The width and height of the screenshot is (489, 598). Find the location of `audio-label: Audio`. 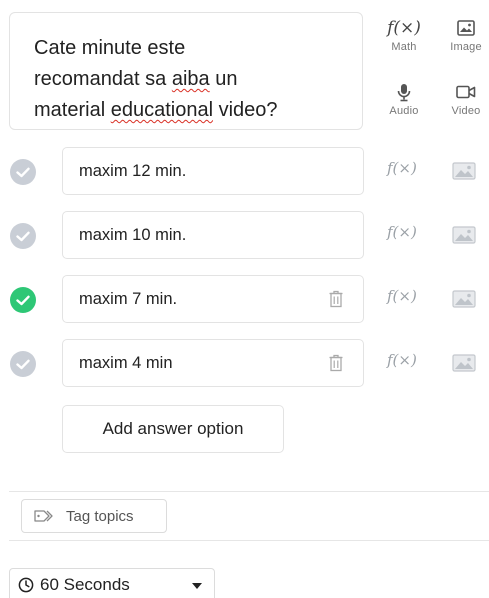

audio-label: Audio is located at coordinates (404, 111).